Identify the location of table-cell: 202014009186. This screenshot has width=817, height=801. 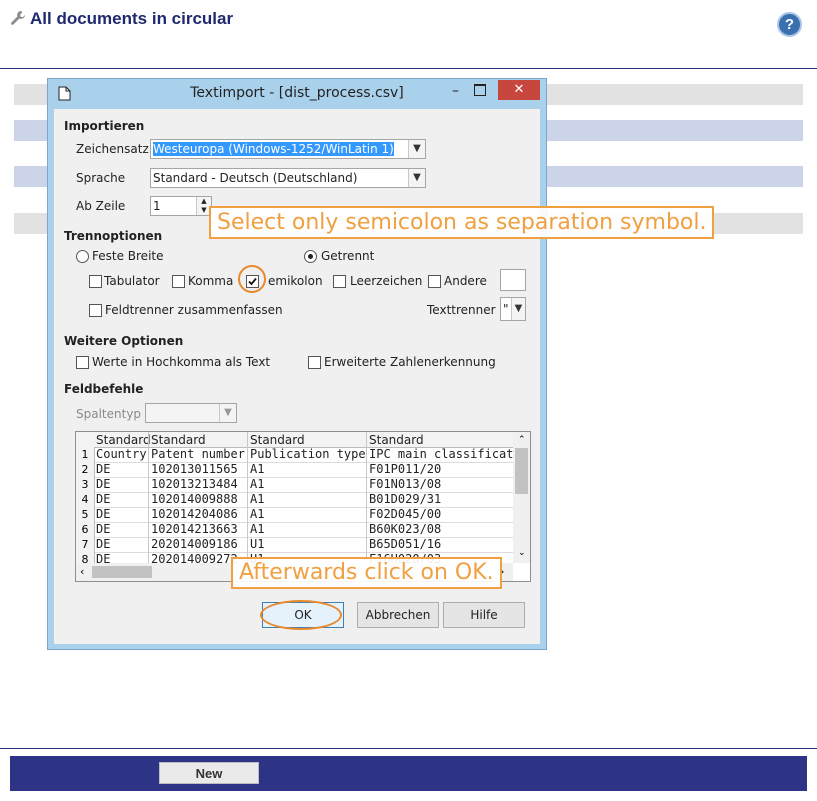
(194, 544).